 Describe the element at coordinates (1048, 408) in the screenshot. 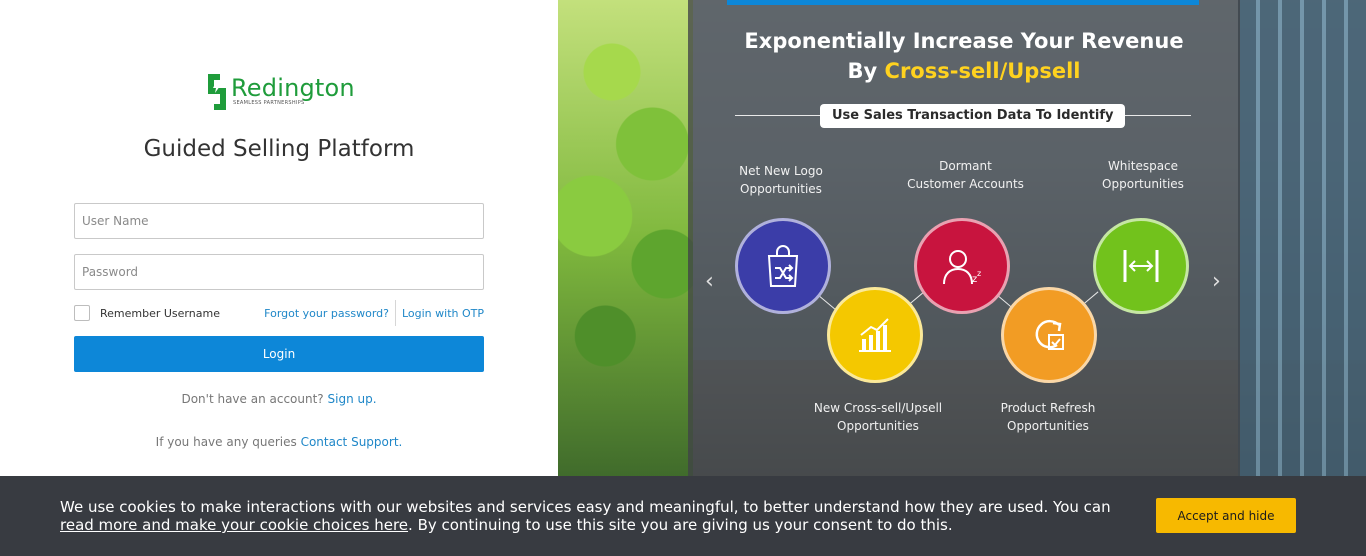

I see `caption-line: Product Refresh` at that location.